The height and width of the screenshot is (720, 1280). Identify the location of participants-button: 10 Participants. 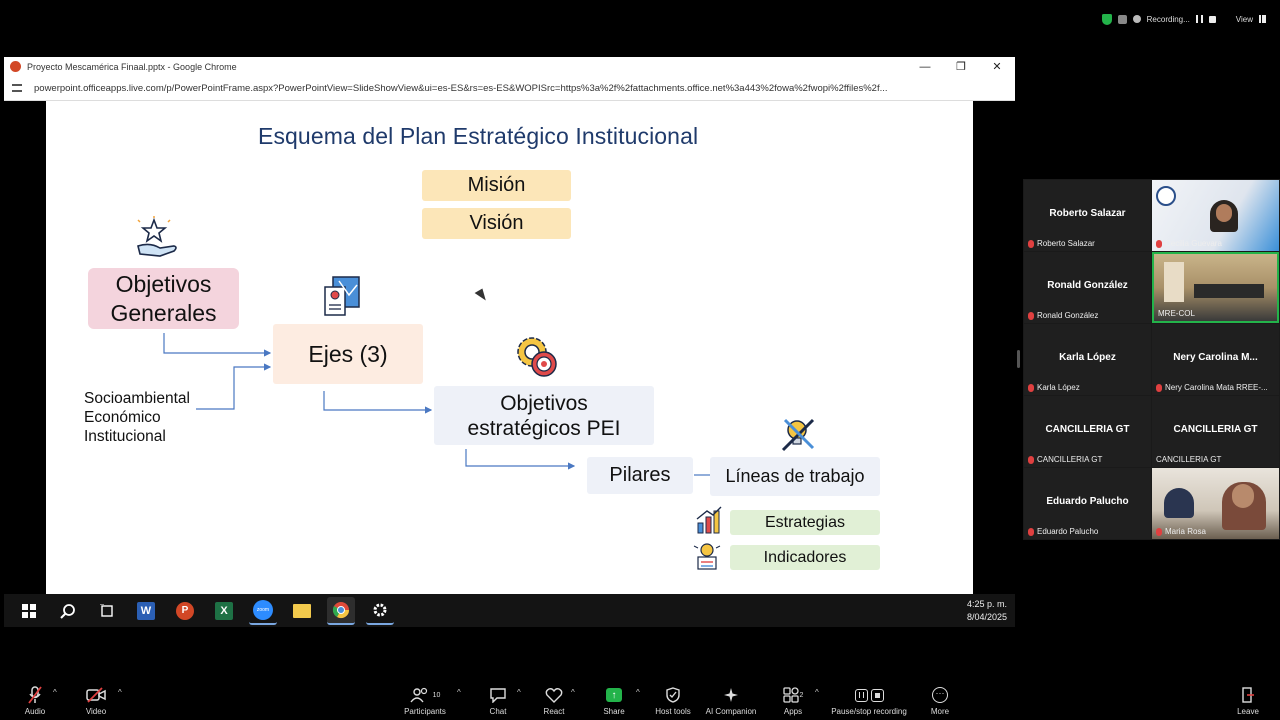
(425, 701).